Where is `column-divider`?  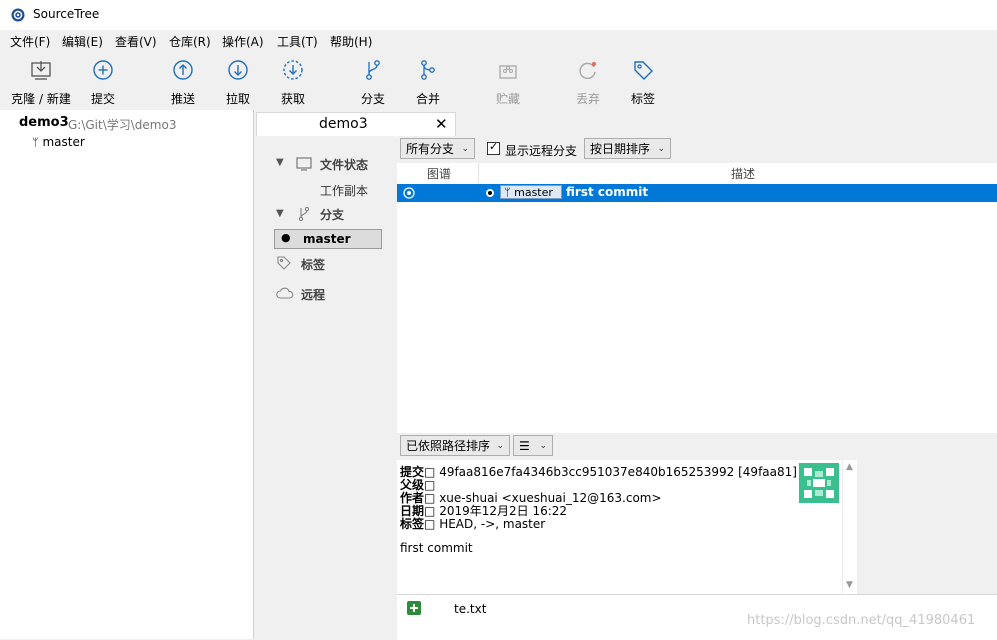 column-divider is located at coordinates (478, 173).